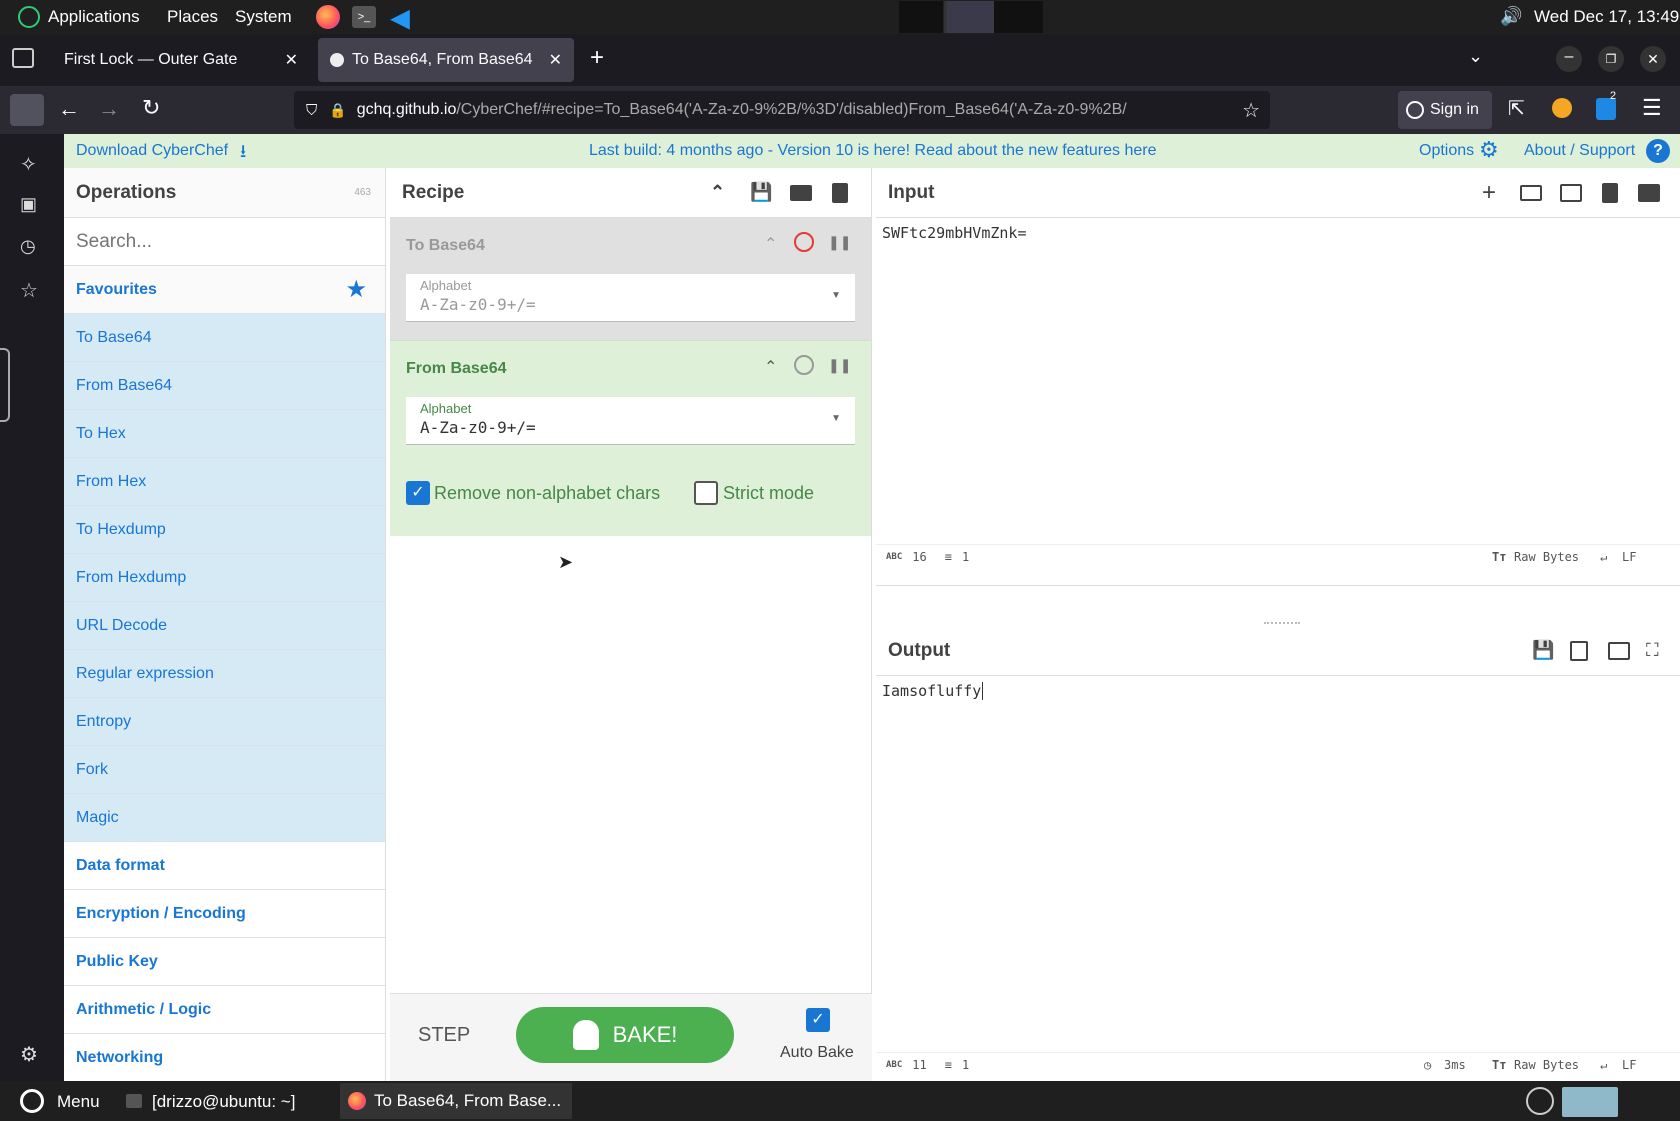  Describe the element at coordinates (801, 192) in the screenshot. I see `load-recipe-icon` at that location.